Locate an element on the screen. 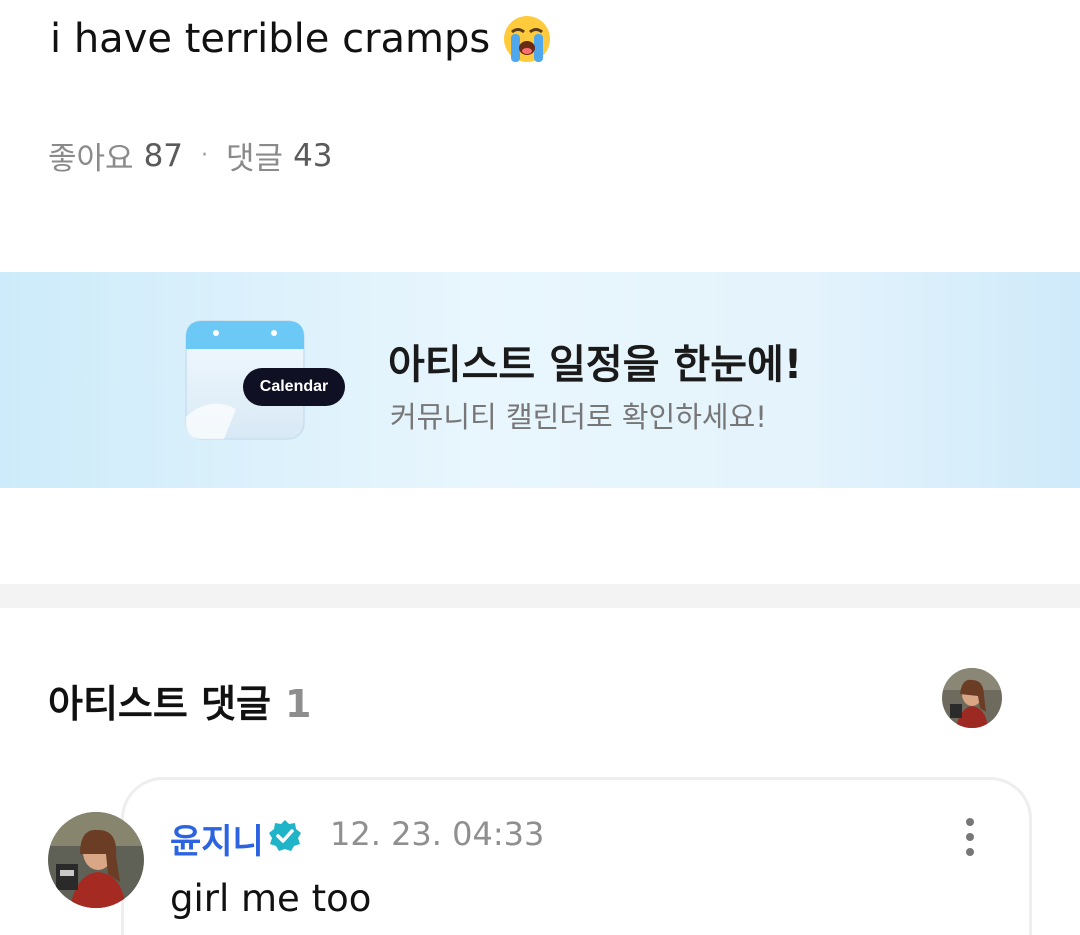 This screenshot has height=935, width=1080. more-vertical-icon is located at coordinates (970, 837).